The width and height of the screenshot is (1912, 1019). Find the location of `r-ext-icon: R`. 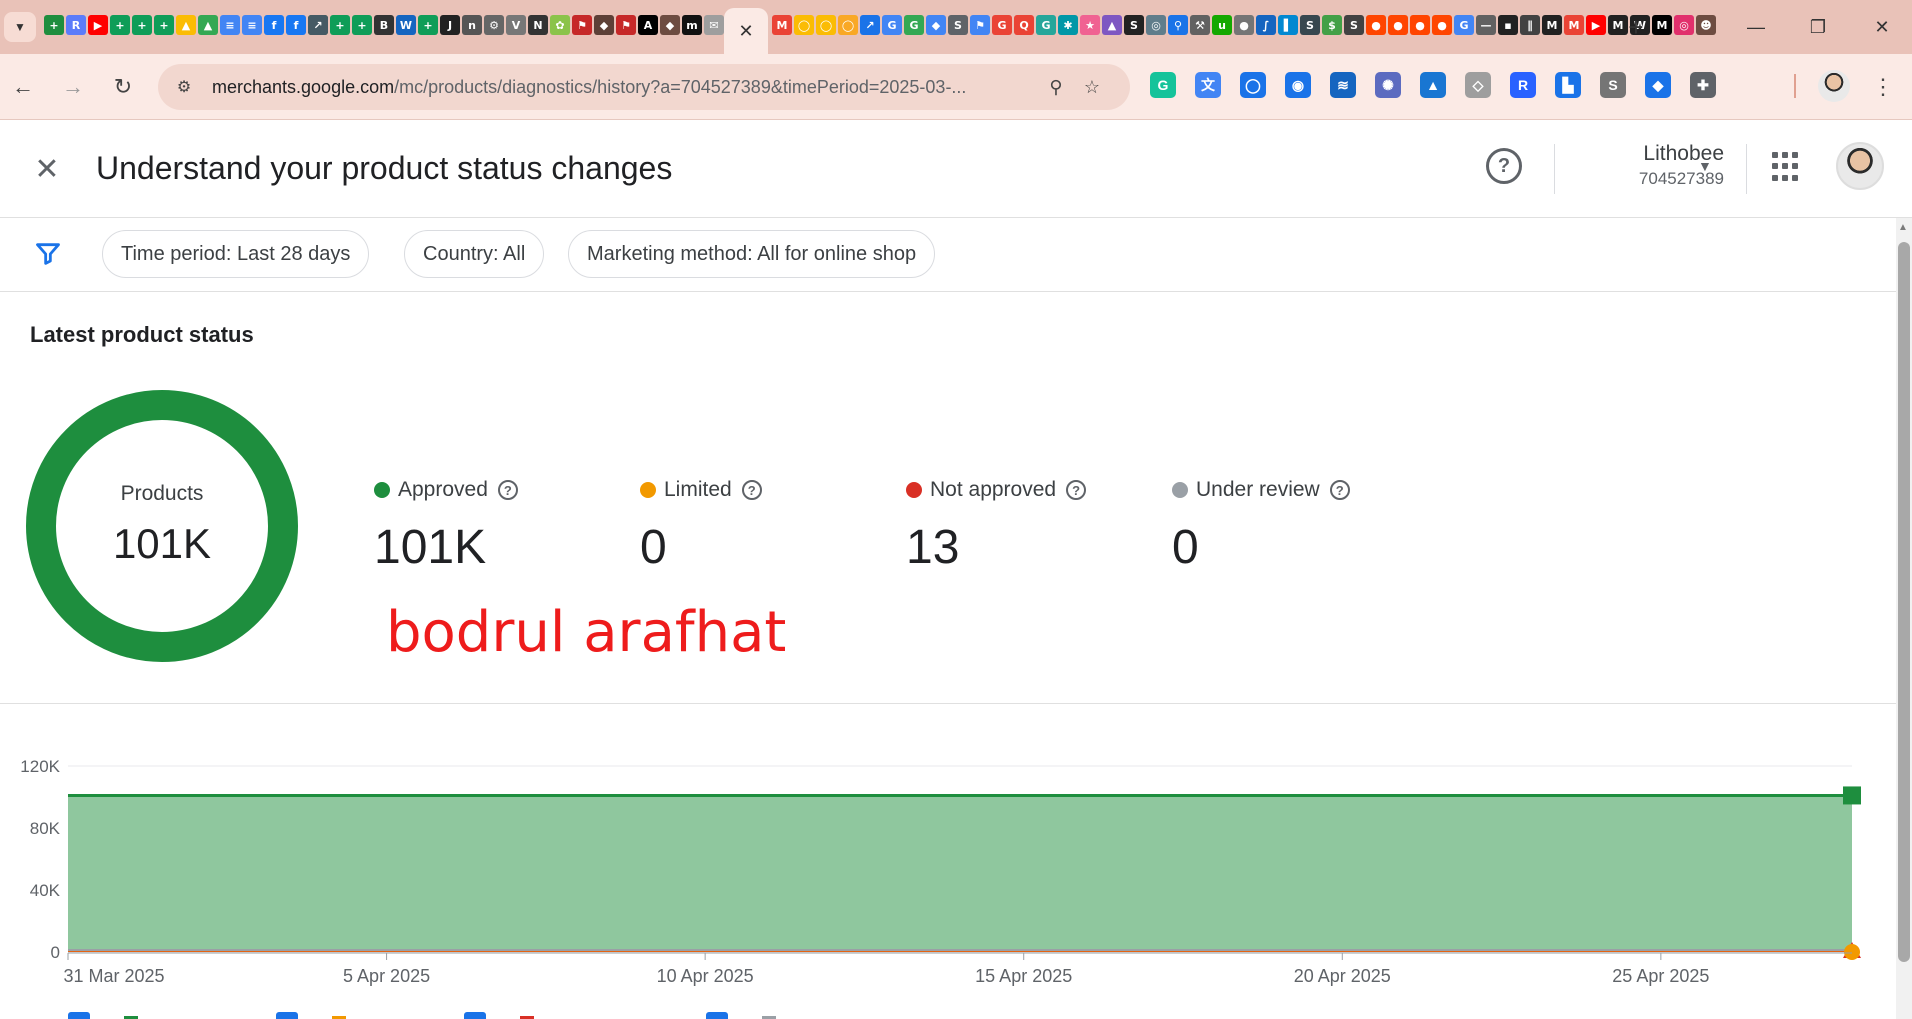

r-ext-icon: R is located at coordinates (1523, 85).